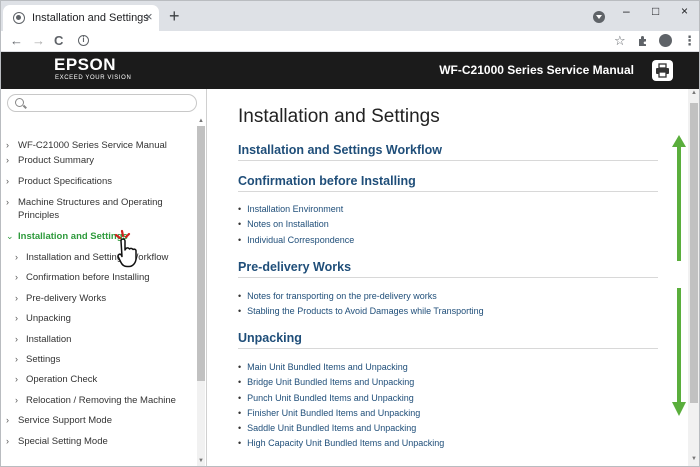 This screenshot has width=700, height=467. What do you see at coordinates (92, 145) in the screenshot?
I see `sidebar-item-label: WF-C21000 Series Service Manual` at bounding box center [92, 145].